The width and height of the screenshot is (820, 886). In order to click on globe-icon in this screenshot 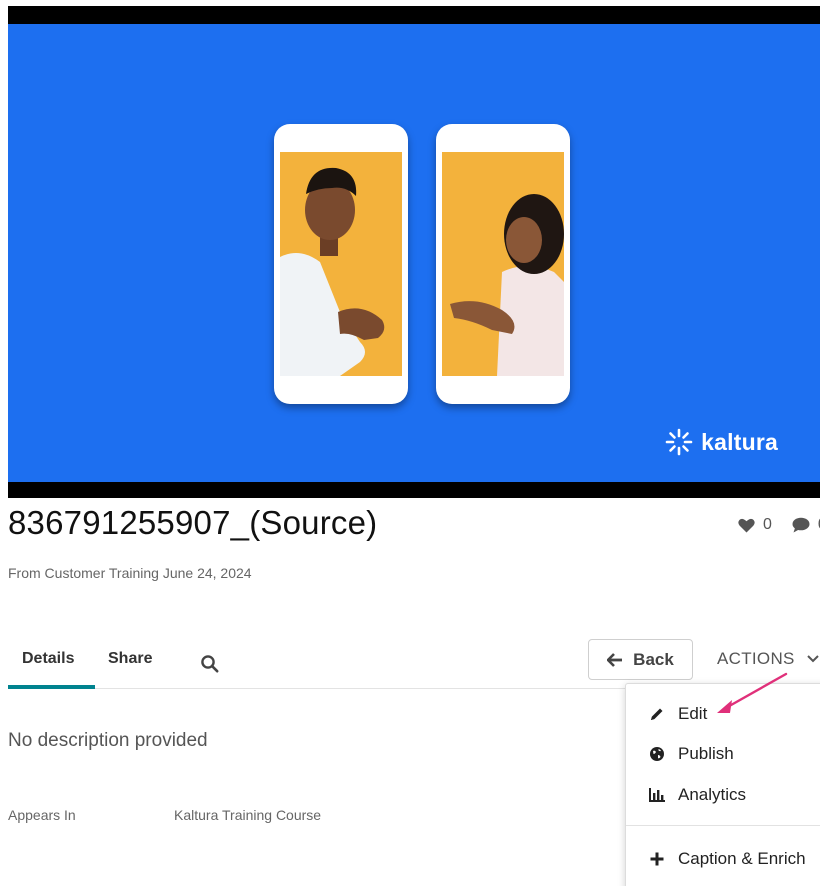, I will do `click(657, 754)`.